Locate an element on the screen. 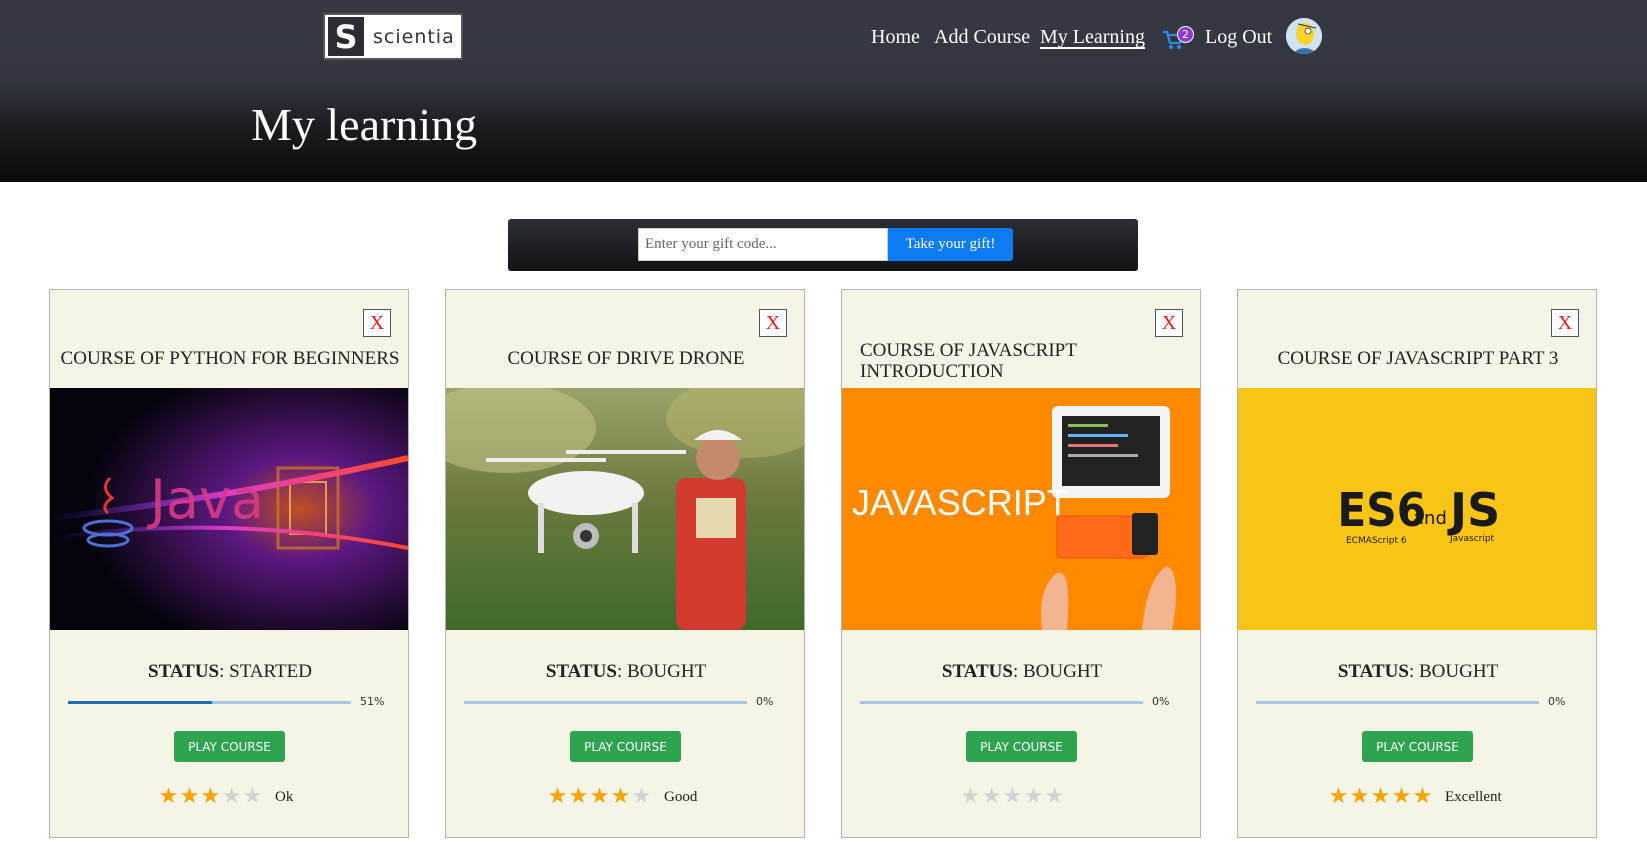  rating: ★ ★ ★ ★ ★ Excellent is located at coordinates (1415, 797).